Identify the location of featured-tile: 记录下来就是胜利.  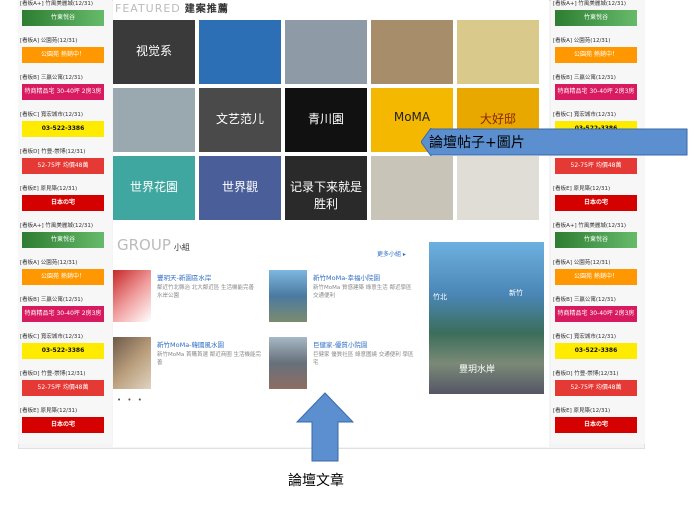
(326, 188).